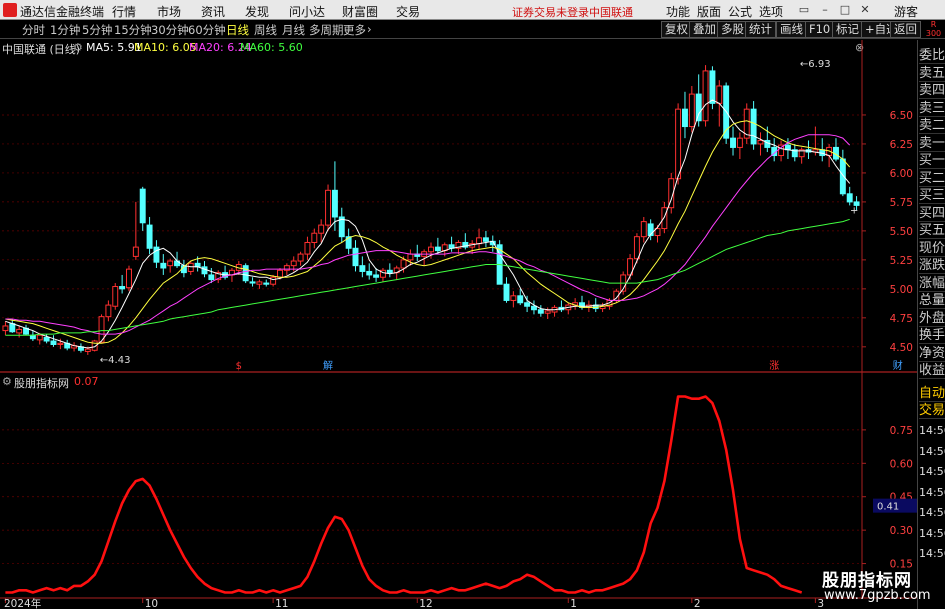  I want to click on price-tick-label: 5.00, so click(901, 290).